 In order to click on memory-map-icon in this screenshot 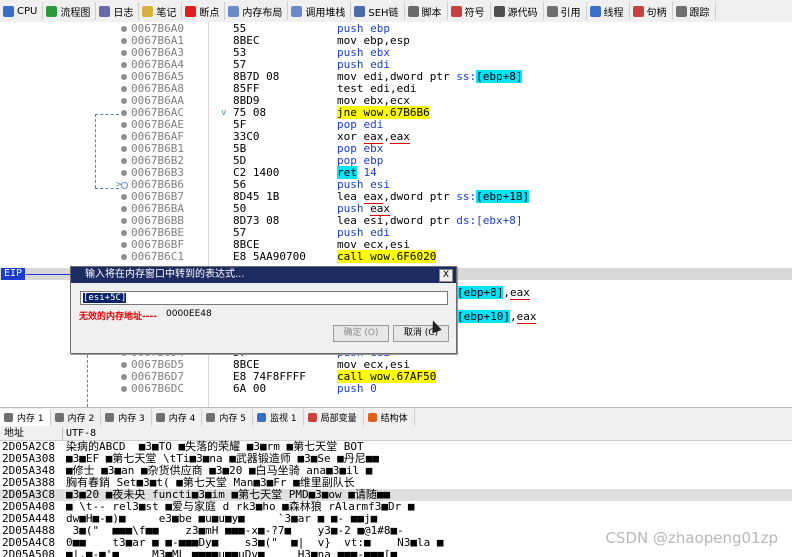, I will do `click(234, 11)`.